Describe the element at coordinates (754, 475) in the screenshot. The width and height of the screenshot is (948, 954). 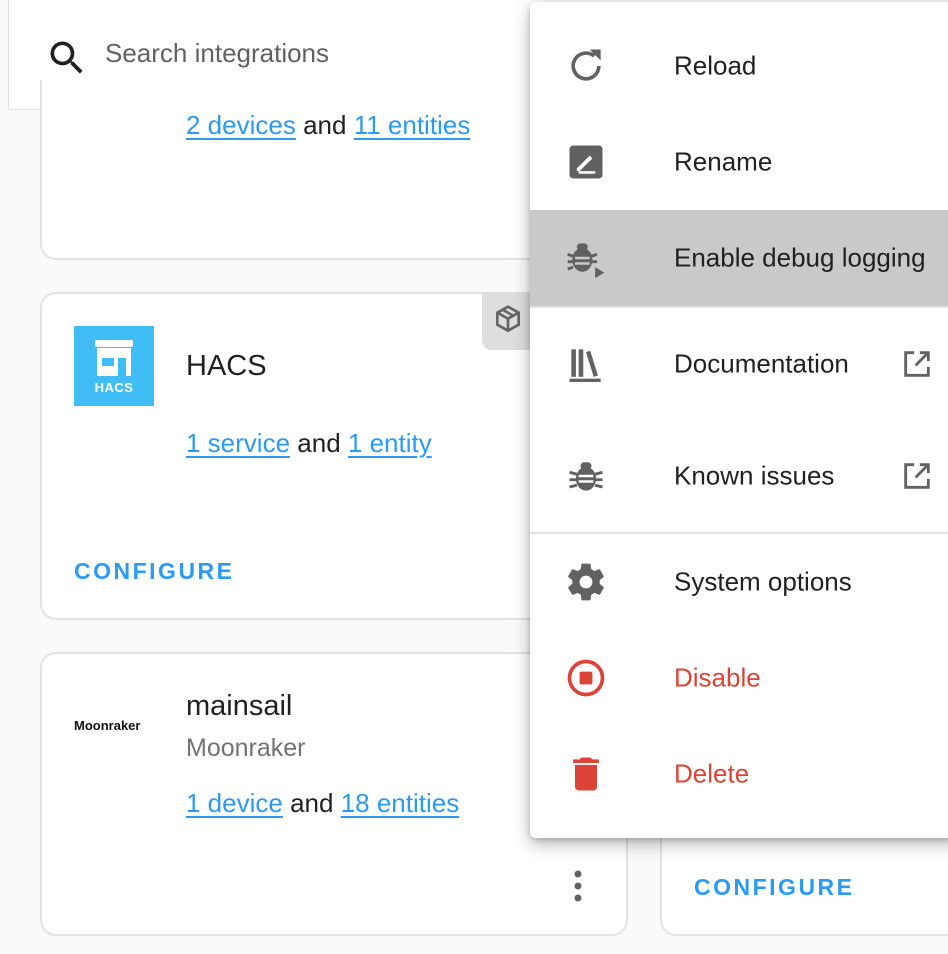
I see `menu-item-label: Known issues` at that location.